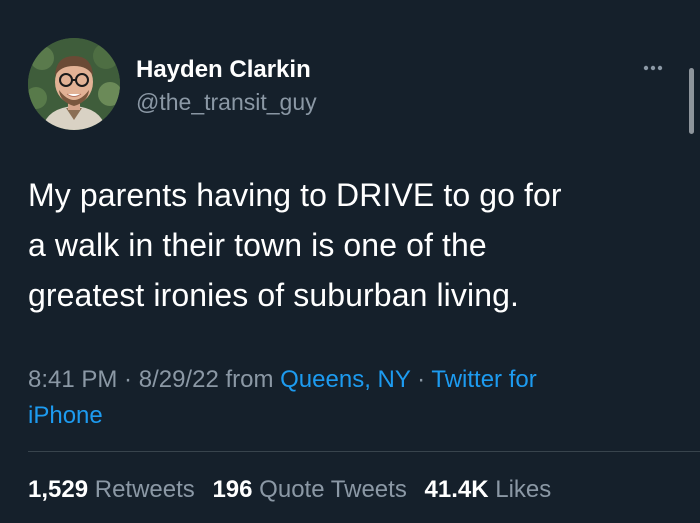 This screenshot has height=523, width=700. What do you see at coordinates (483, 379) in the screenshot?
I see `source-link: Twitter for` at bounding box center [483, 379].